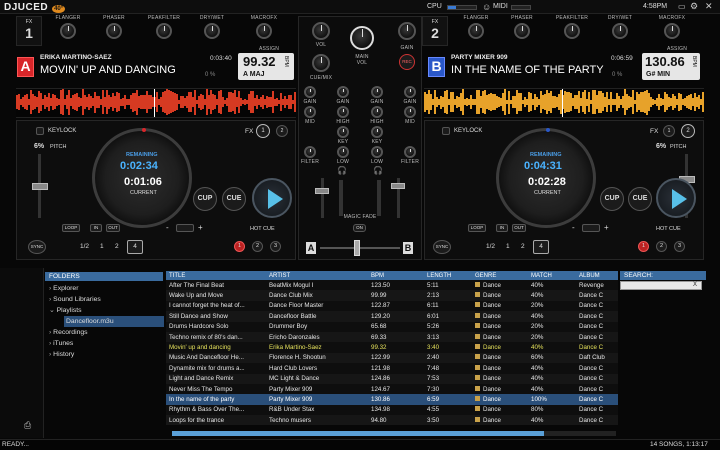 Image resolution: width=720 pixels, height=450 pixels. Describe the element at coordinates (564, 103) in the screenshot. I see `deck-b-waveform` at that location.